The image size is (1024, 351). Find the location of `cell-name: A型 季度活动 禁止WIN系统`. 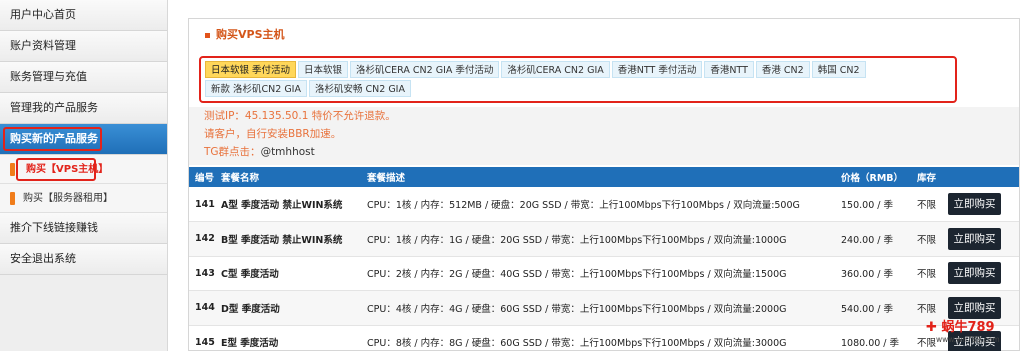

cell-name: A型 季度活动 禁止WIN系统 is located at coordinates (288, 204).